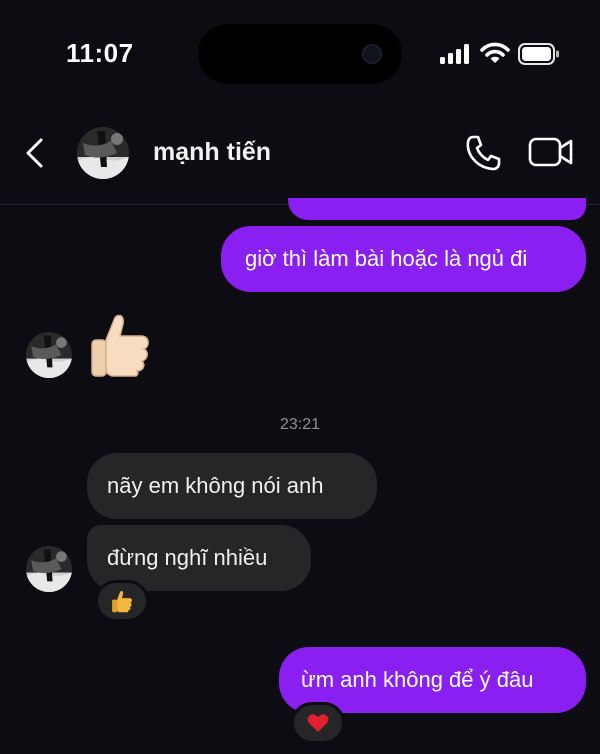  Describe the element at coordinates (120, 344) in the screenshot. I see `thumbs-up-emoji` at that location.